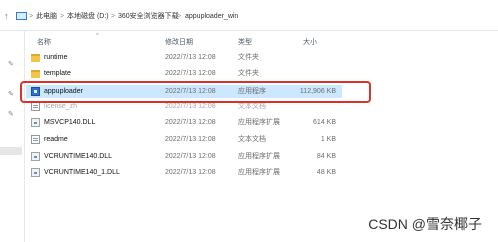 Image resolution: width=498 pixels, height=242 pixels. I want to click on file-name: VCRUNTIME140_1.DLL, so click(82, 172).